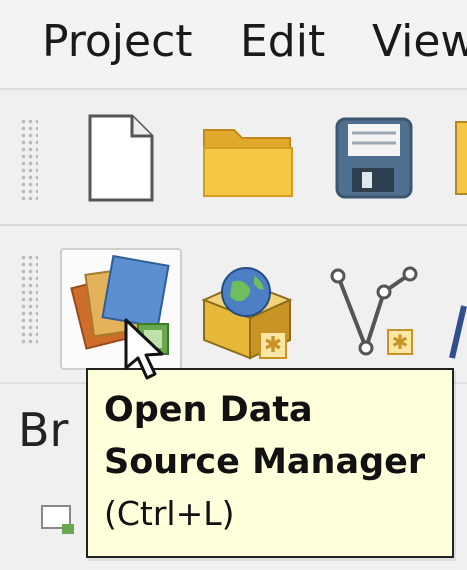  I want to click on tooltip-shortcut: (Ctrl+L), so click(169, 513).